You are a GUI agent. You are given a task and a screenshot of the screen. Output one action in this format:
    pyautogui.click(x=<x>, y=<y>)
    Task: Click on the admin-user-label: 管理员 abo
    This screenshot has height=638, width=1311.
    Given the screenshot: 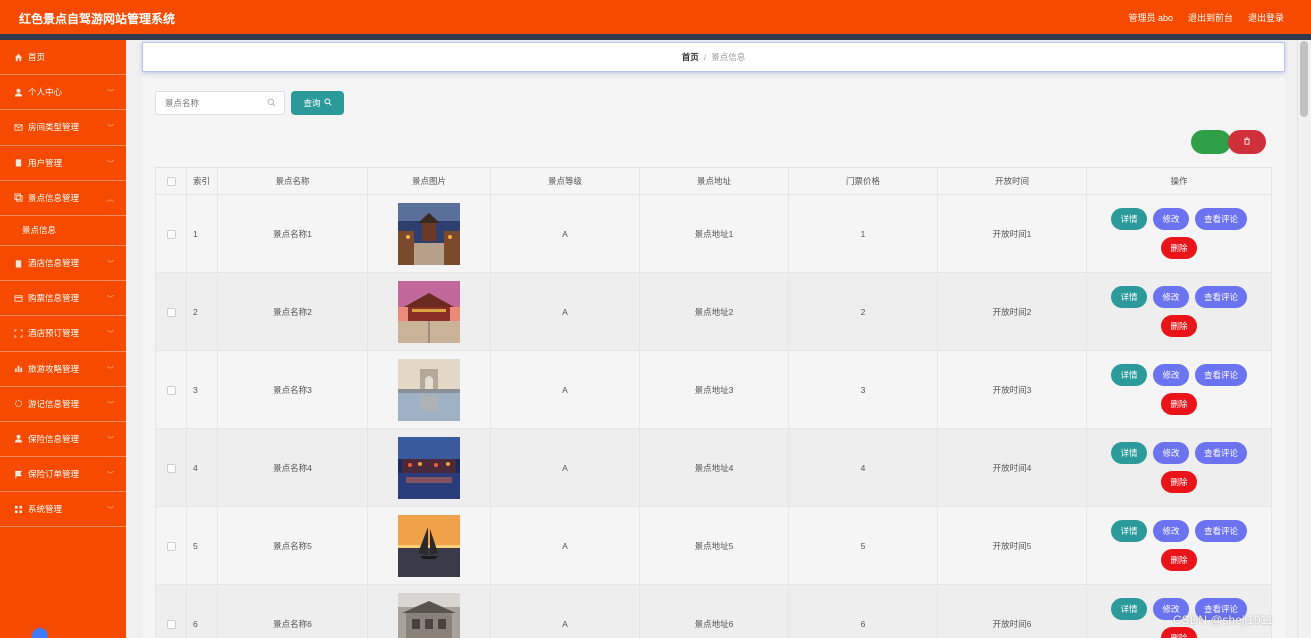 What is the action you would take?
    pyautogui.click(x=1150, y=18)
    